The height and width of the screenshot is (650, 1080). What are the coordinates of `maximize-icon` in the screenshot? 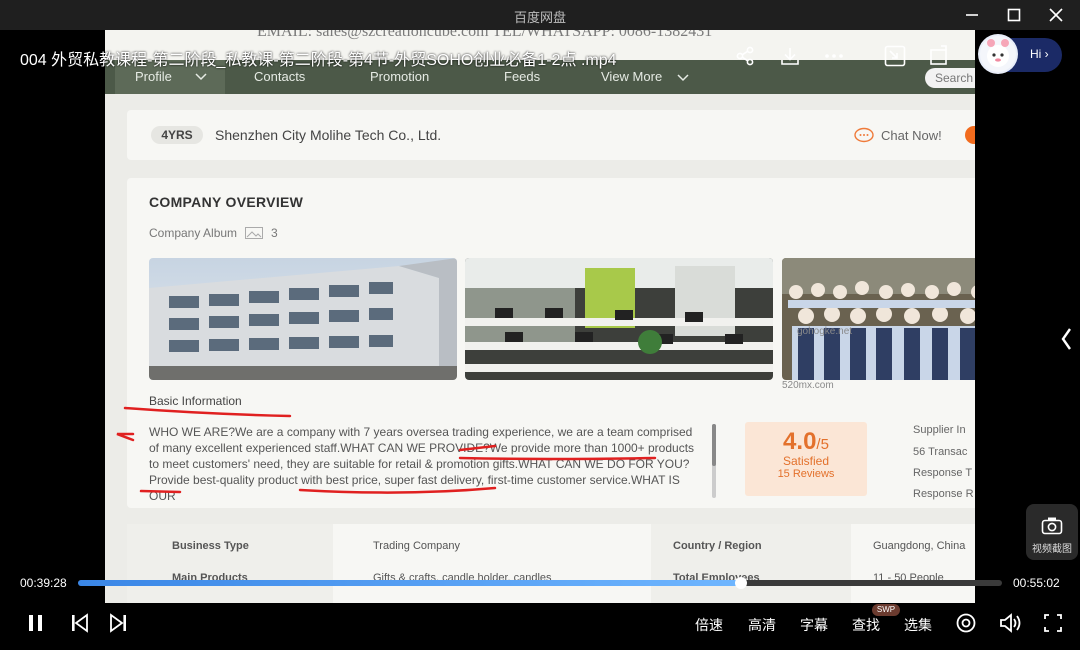 It's located at (1014, 15).